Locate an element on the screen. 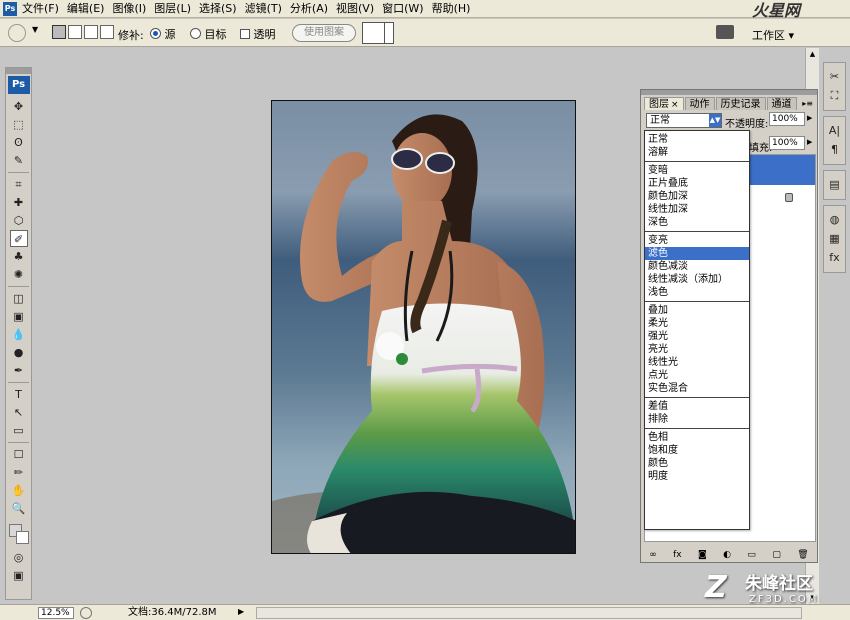  link-layers-icon: ∞ is located at coordinates (653, 555).